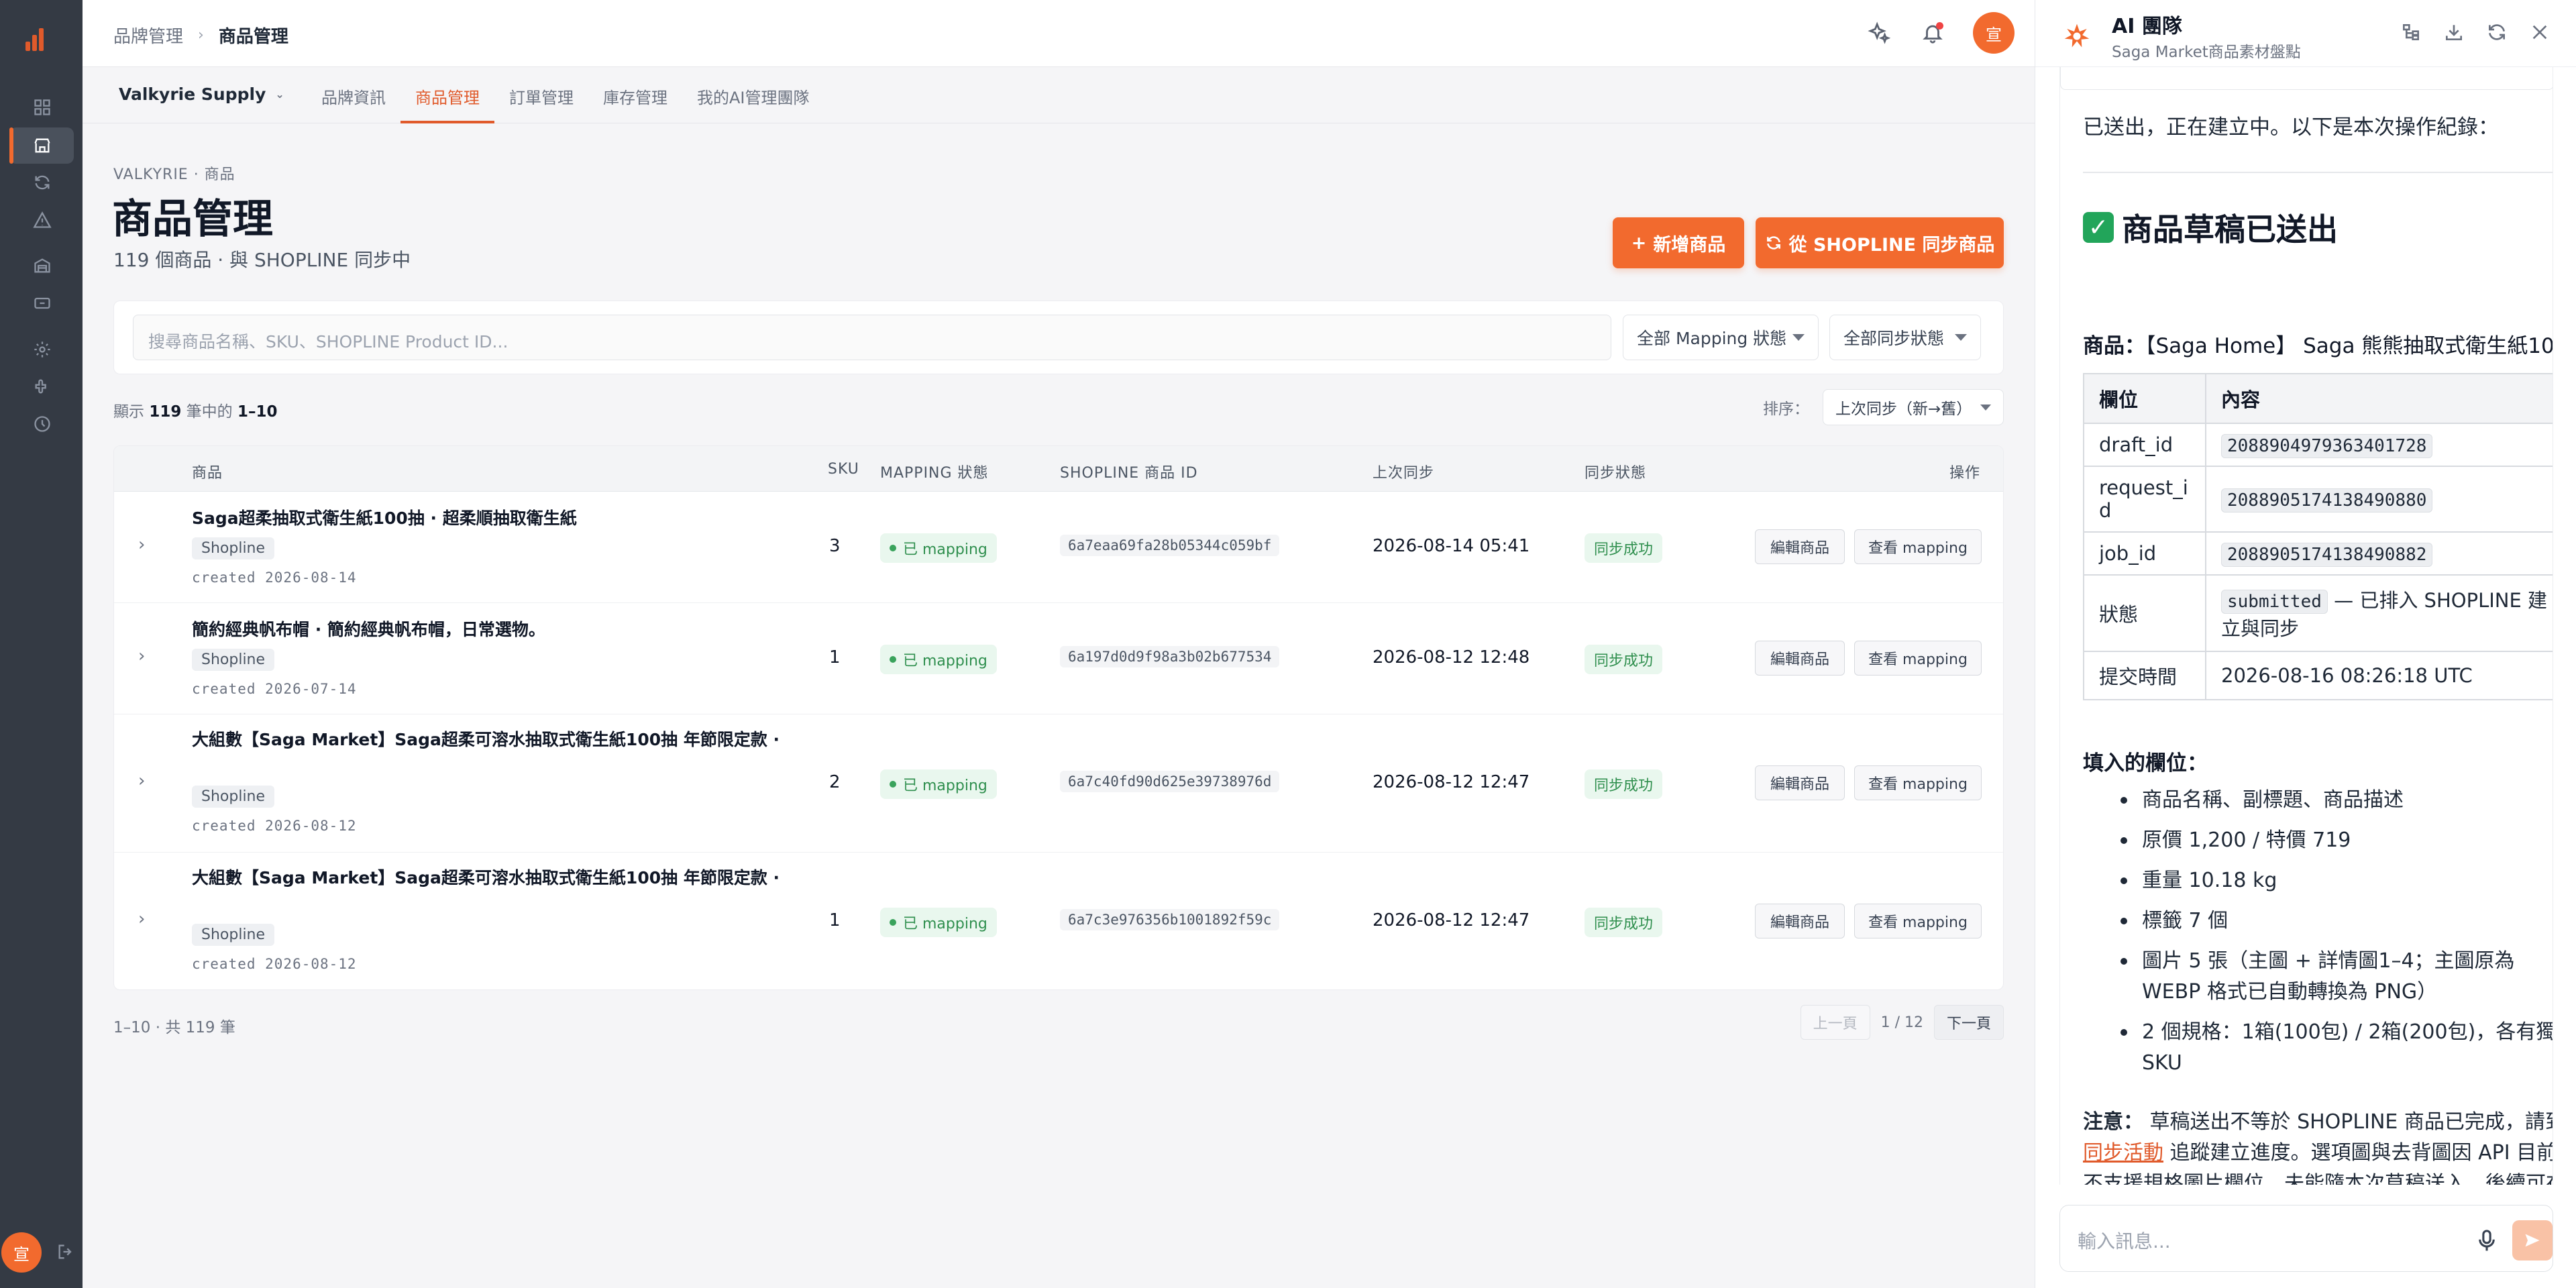 The width and height of the screenshot is (2576, 1288). Describe the element at coordinates (42, 146) in the screenshot. I see `store-icon` at that location.